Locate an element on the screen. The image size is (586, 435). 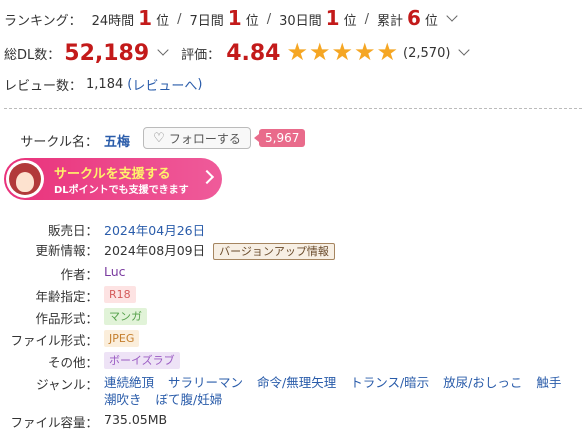
rating-stars-icon: ★★★★★ is located at coordinates (343, 52).